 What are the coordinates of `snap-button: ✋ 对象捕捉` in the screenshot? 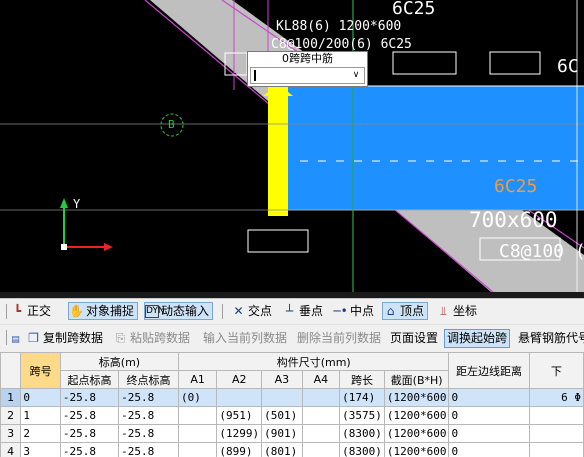 It's located at (103, 311).